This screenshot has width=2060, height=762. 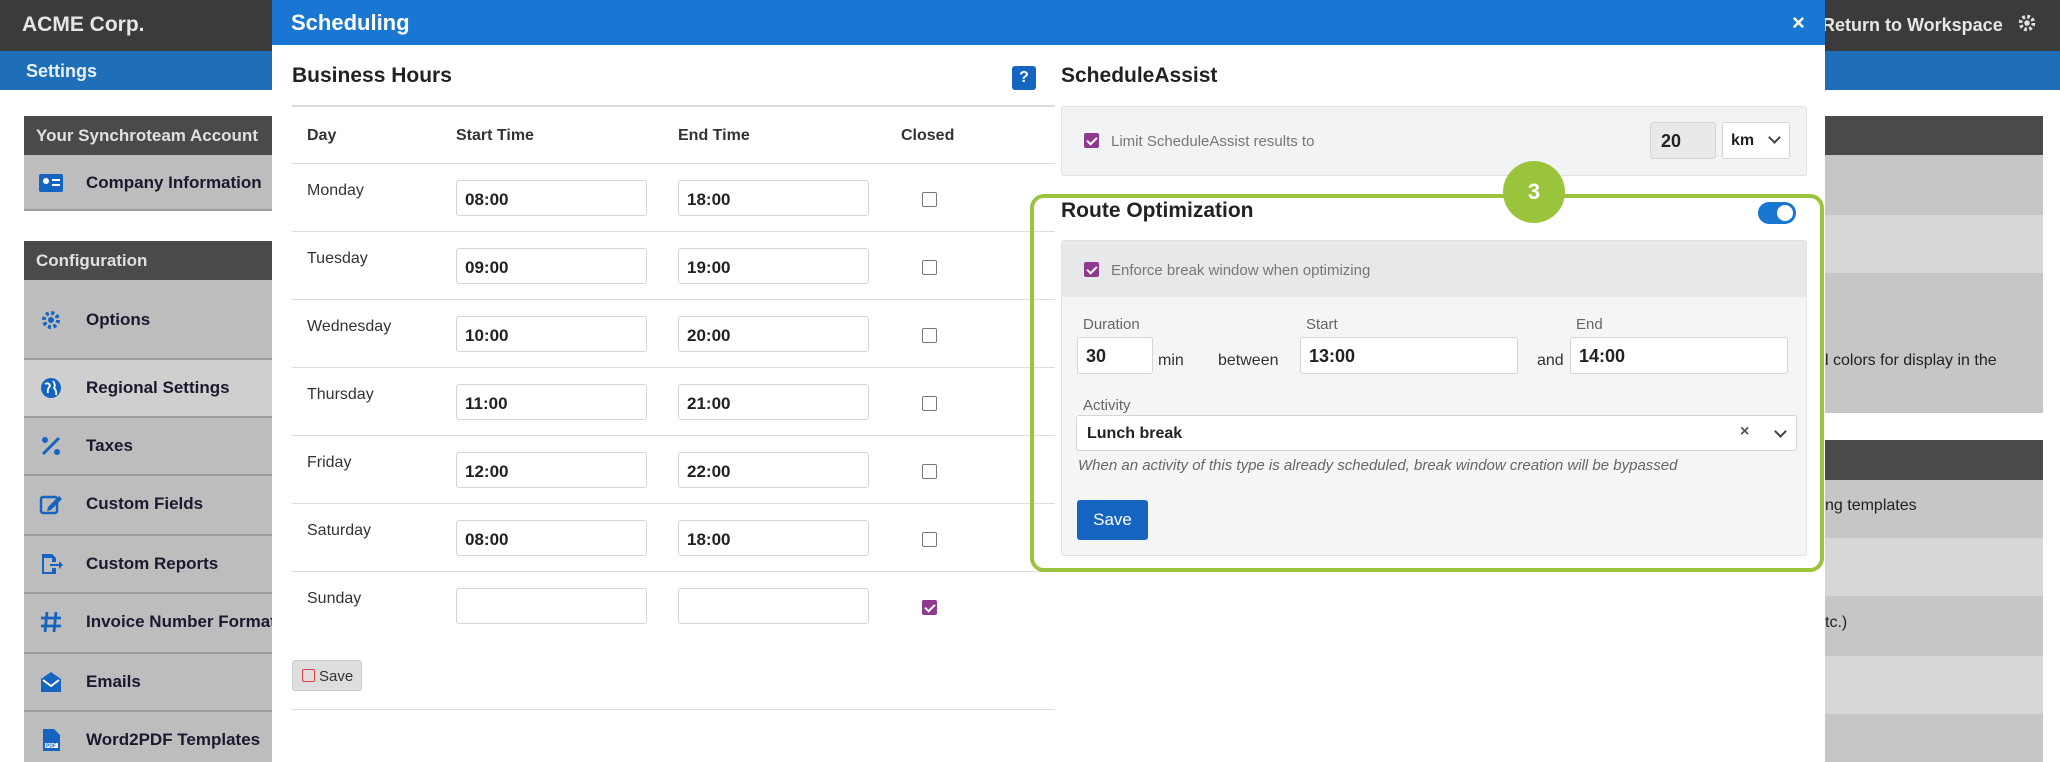 What do you see at coordinates (113, 681) in the screenshot?
I see `sidebar-item-label: Emails` at bounding box center [113, 681].